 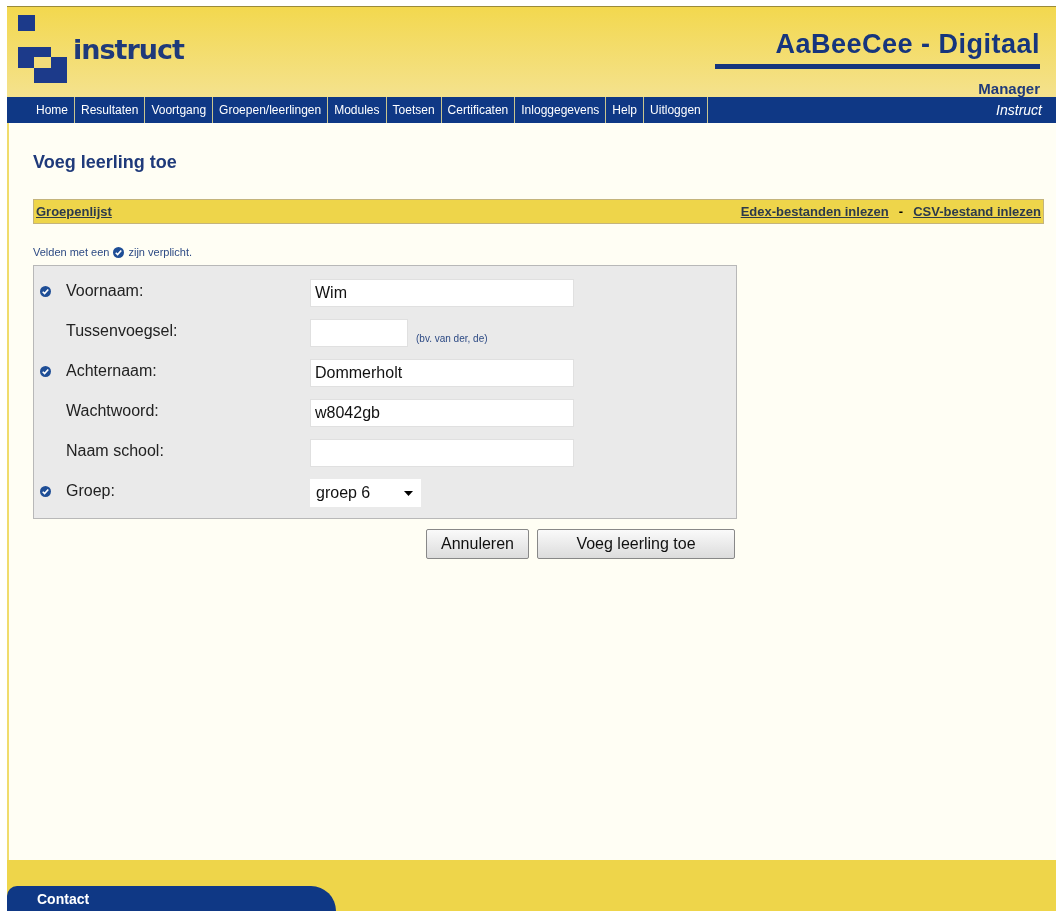 I want to click on contact-tab: Contact, so click(x=171, y=898).